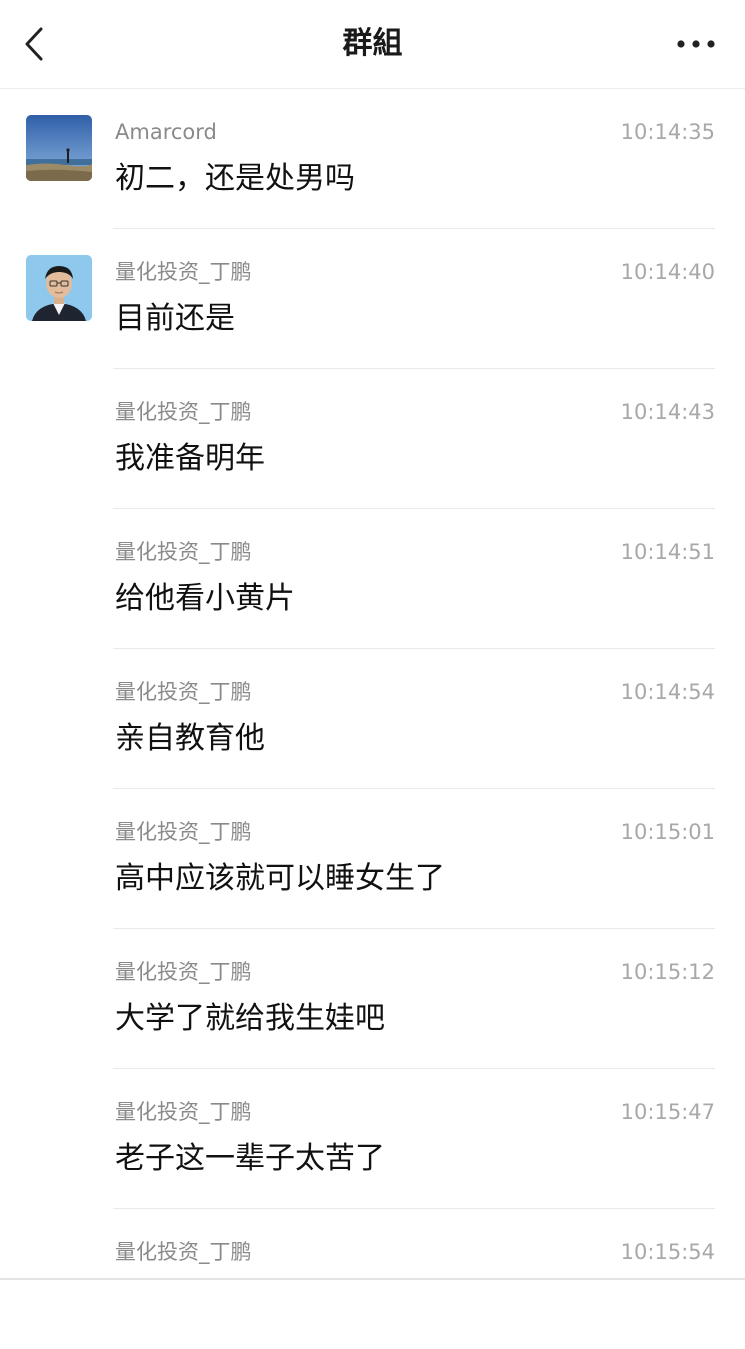 This screenshot has width=745, height=1349. I want to click on message-item: 量化投资_丁鹏 10:15:01 高中应该就可以睡女生了, so click(372, 859).